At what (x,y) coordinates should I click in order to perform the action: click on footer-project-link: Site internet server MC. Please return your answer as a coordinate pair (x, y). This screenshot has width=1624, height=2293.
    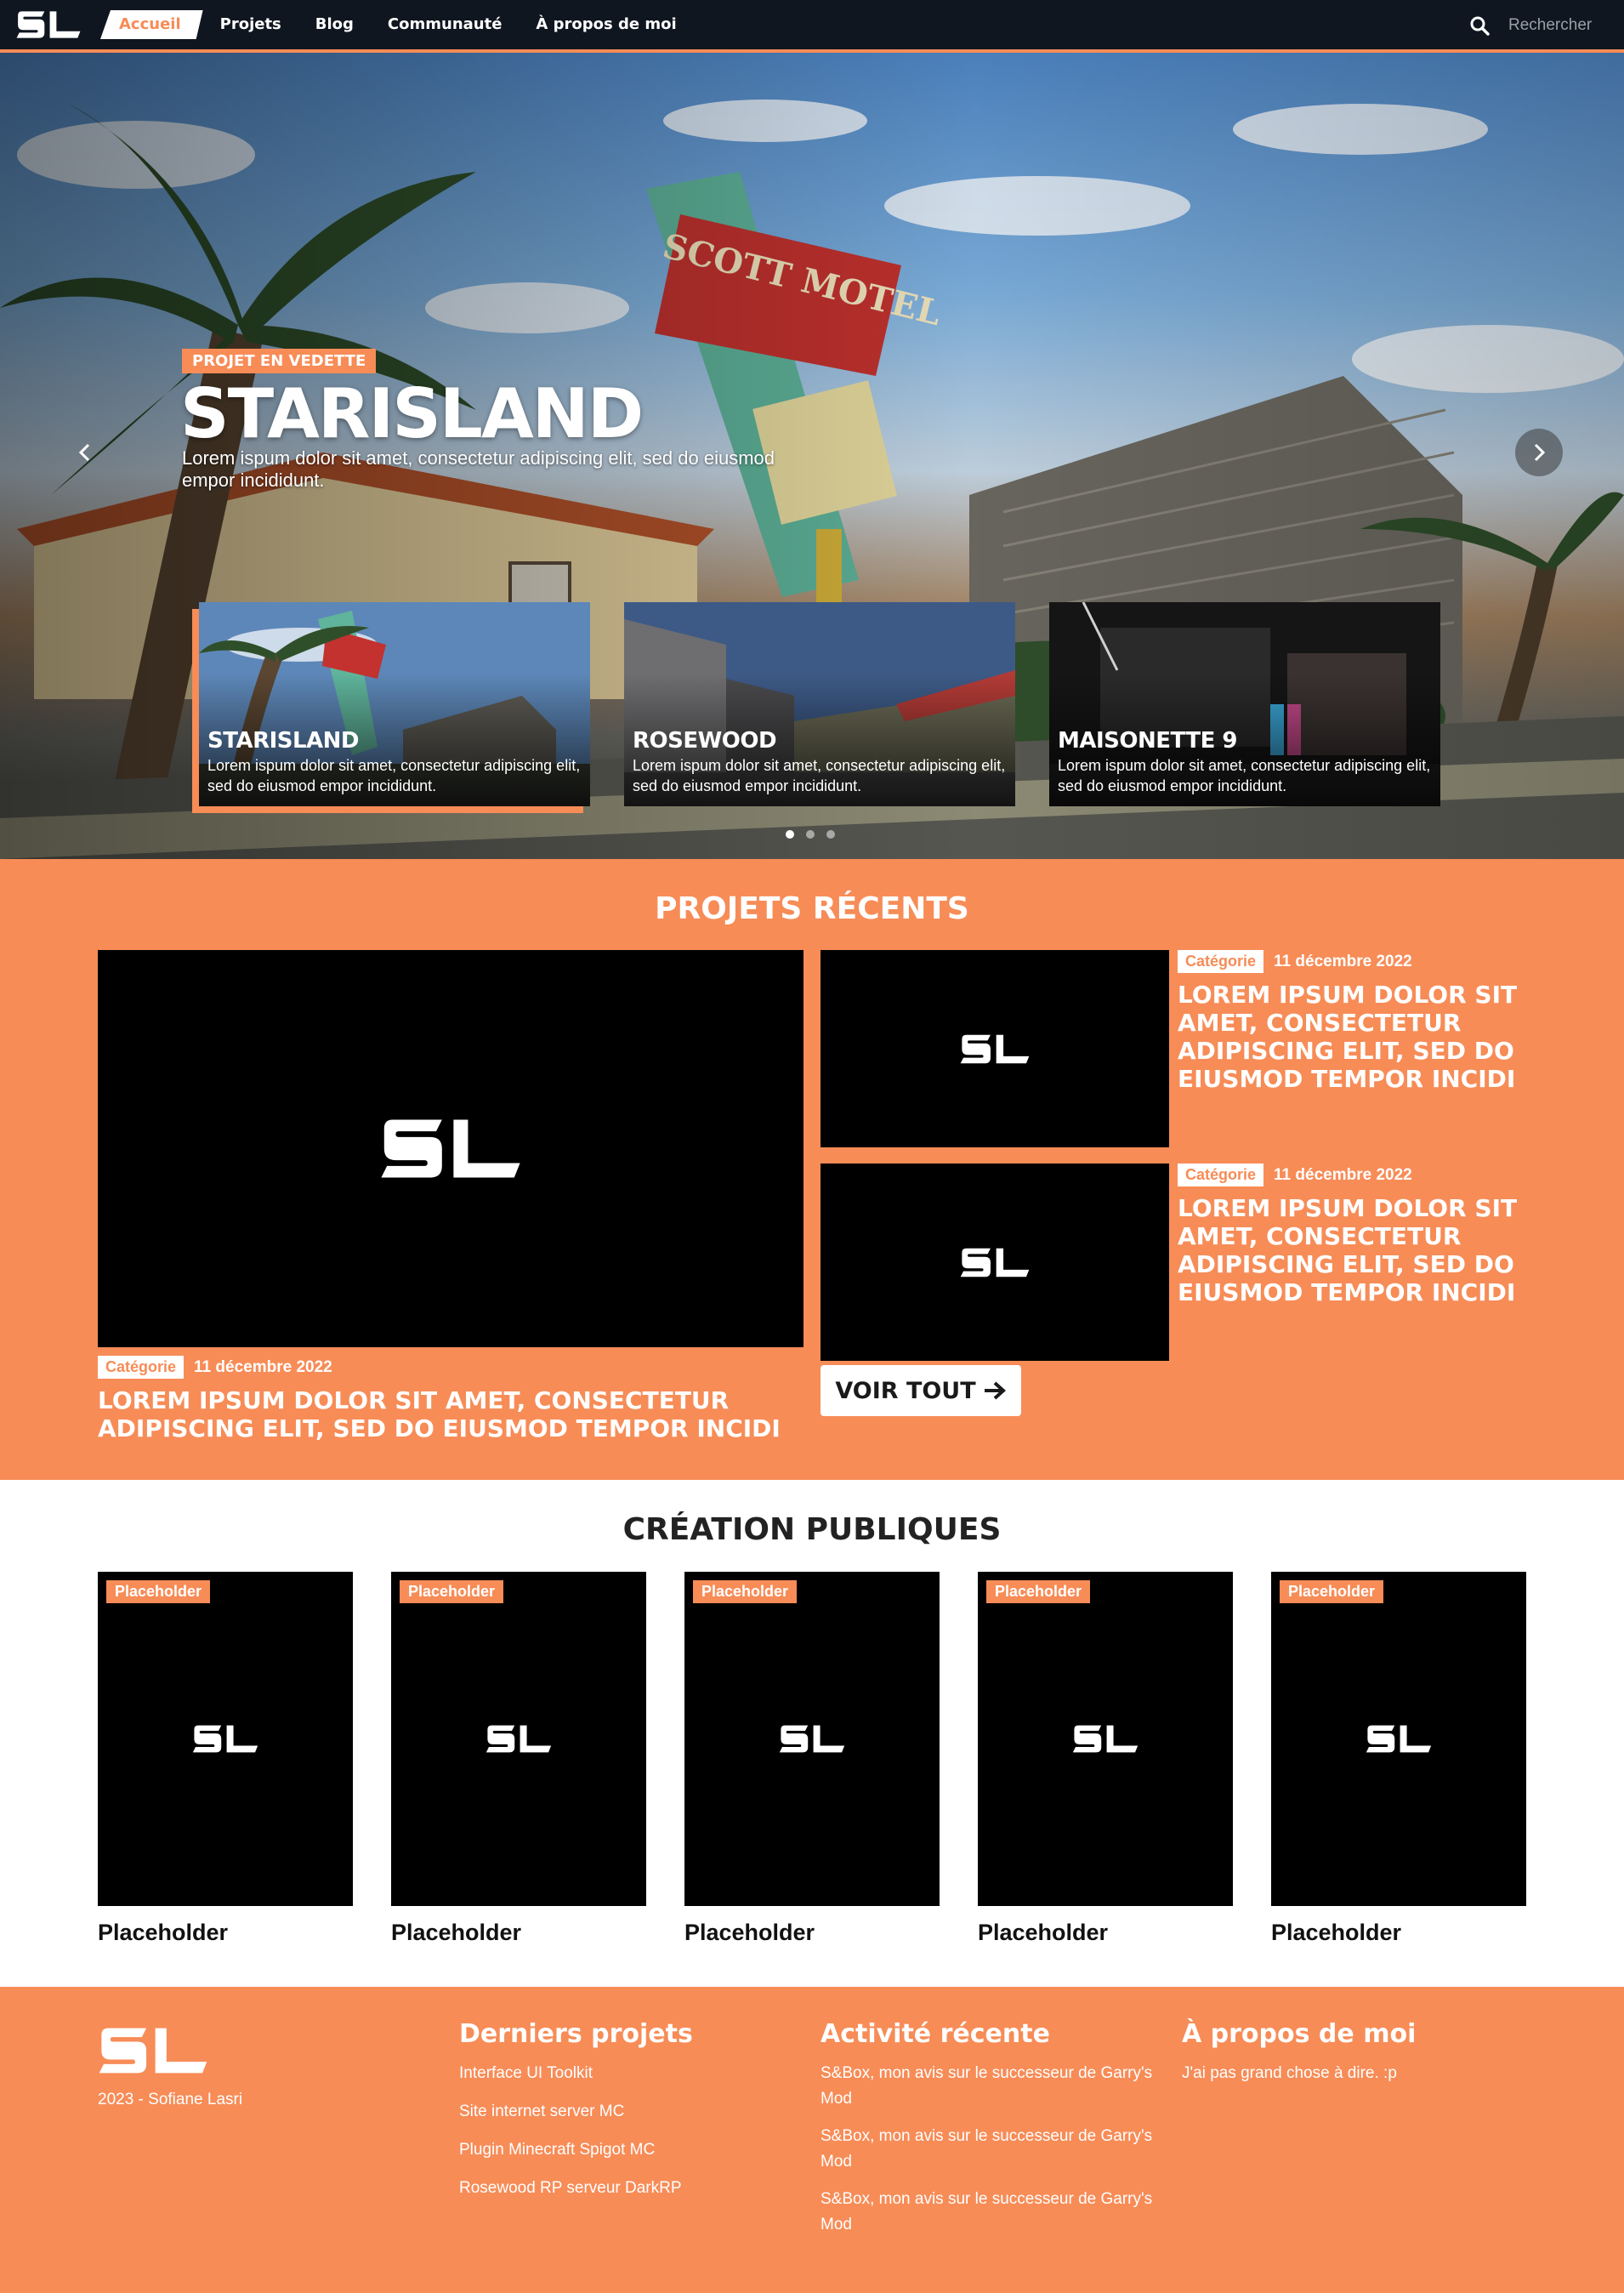
    Looking at the image, I should click on (629, 2112).